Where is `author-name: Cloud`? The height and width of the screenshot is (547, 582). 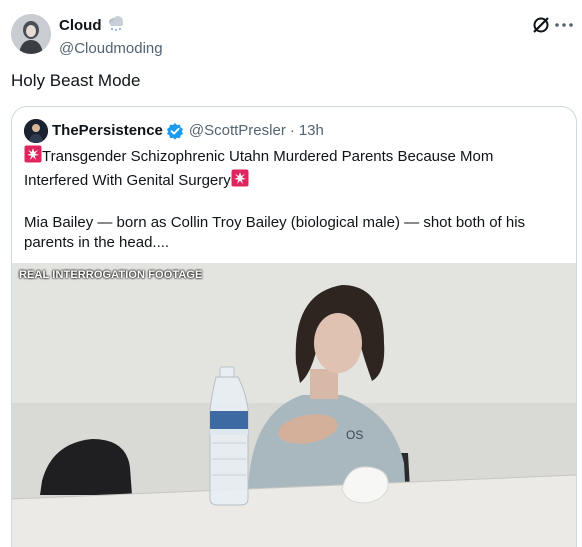 author-name: Cloud is located at coordinates (111, 26).